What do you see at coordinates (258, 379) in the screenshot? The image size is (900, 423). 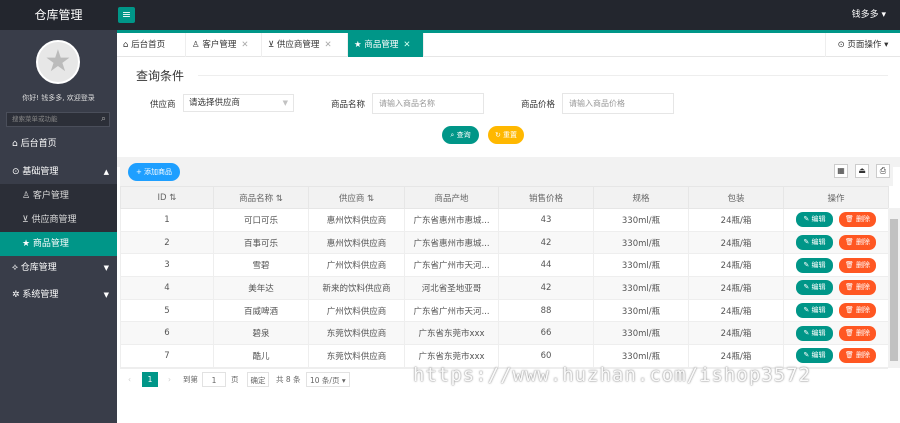 I see `goto-confirm-button: 确定` at bounding box center [258, 379].